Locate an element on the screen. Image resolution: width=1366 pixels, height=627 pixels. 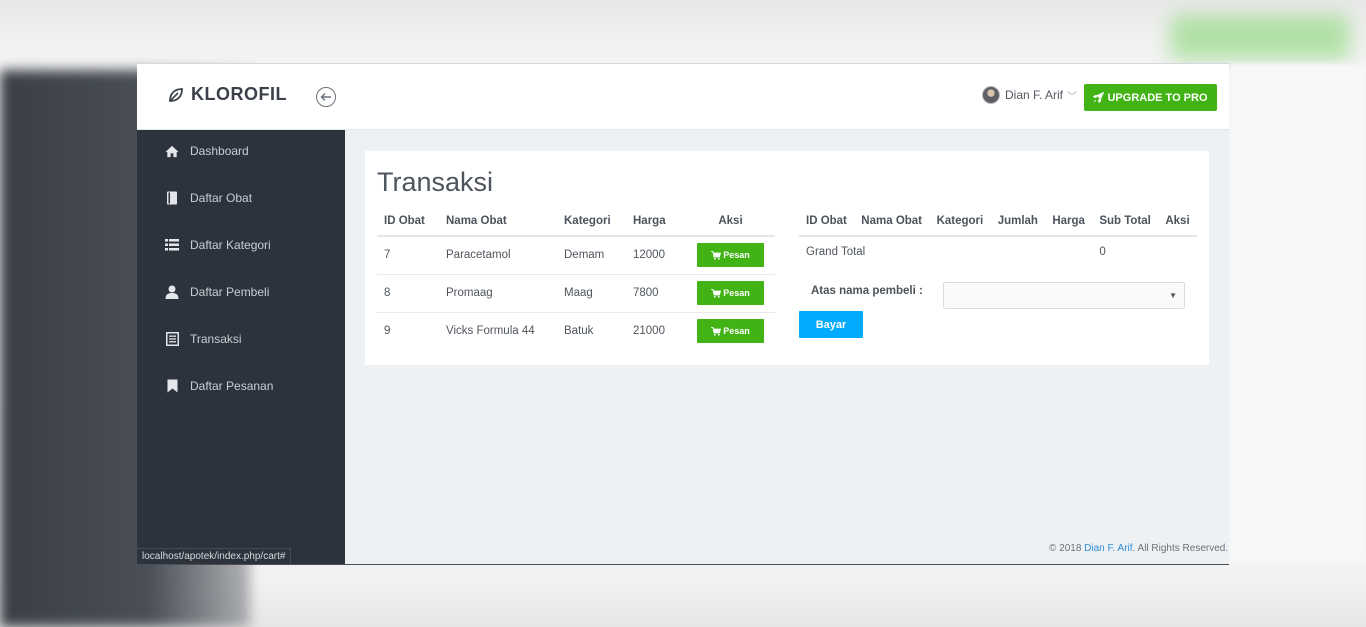
chevron-down-icon: ﹀ is located at coordinates (1072, 97).